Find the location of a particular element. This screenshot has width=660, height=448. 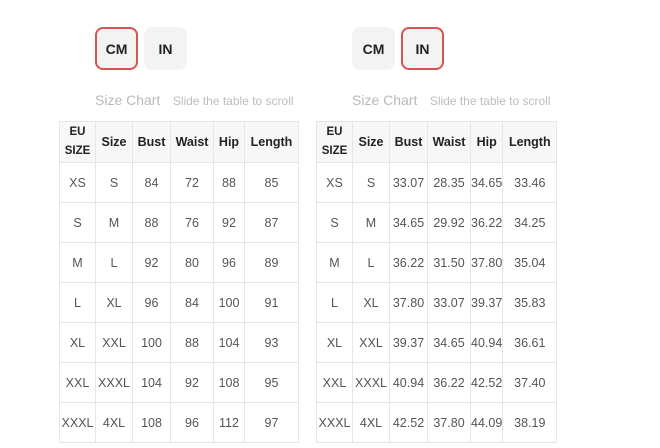

length-cell: 87 is located at coordinates (271, 222).